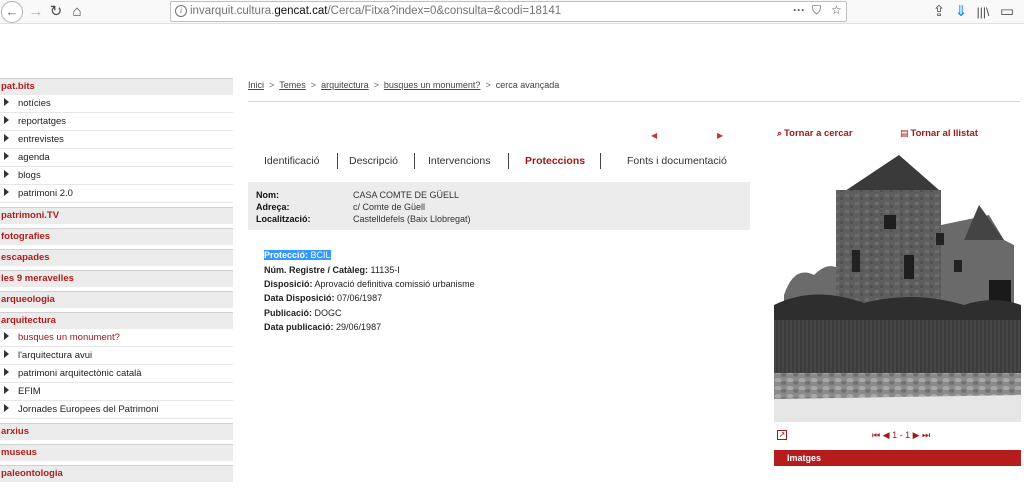 The height and width of the screenshot is (494, 1024). I want to click on sidebar-item-label: entrevistes, so click(41, 139).